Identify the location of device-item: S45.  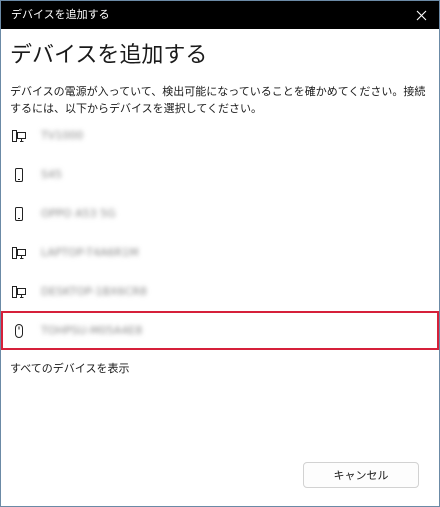
(220, 174).